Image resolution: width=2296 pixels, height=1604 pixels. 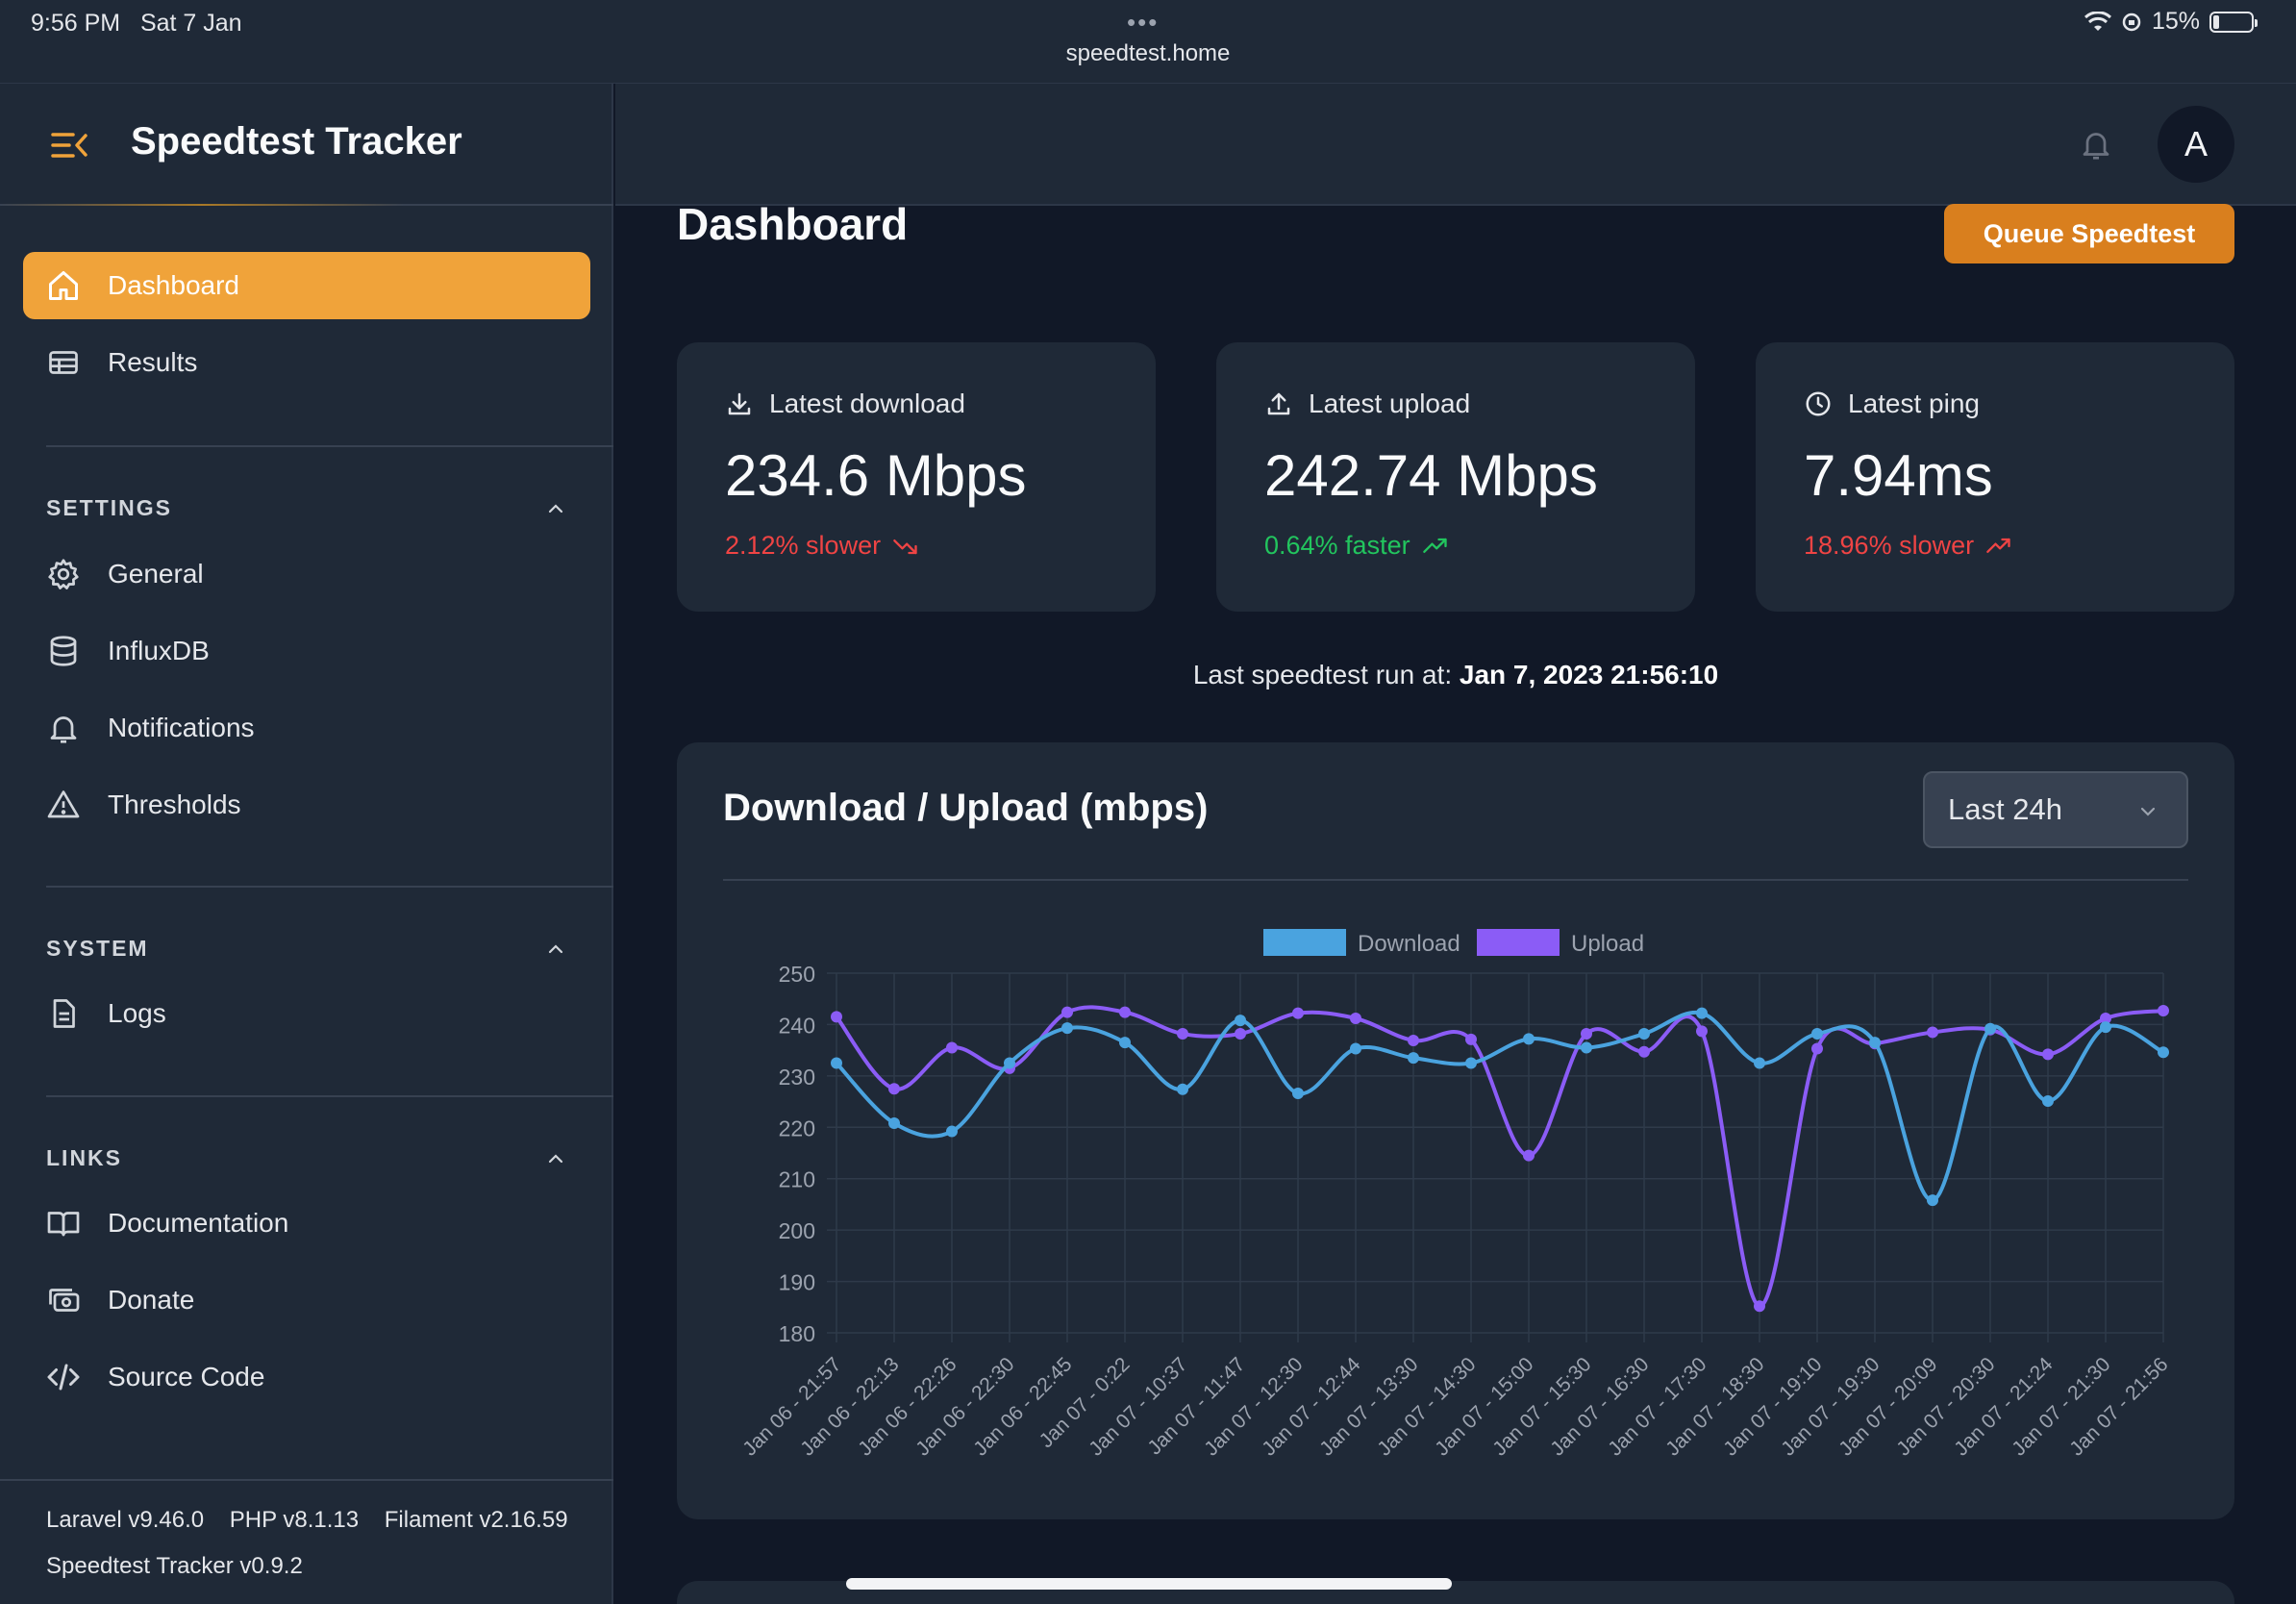 What do you see at coordinates (1431, 475) in the screenshot?
I see `stat-value: 242.74 Mbps` at bounding box center [1431, 475].